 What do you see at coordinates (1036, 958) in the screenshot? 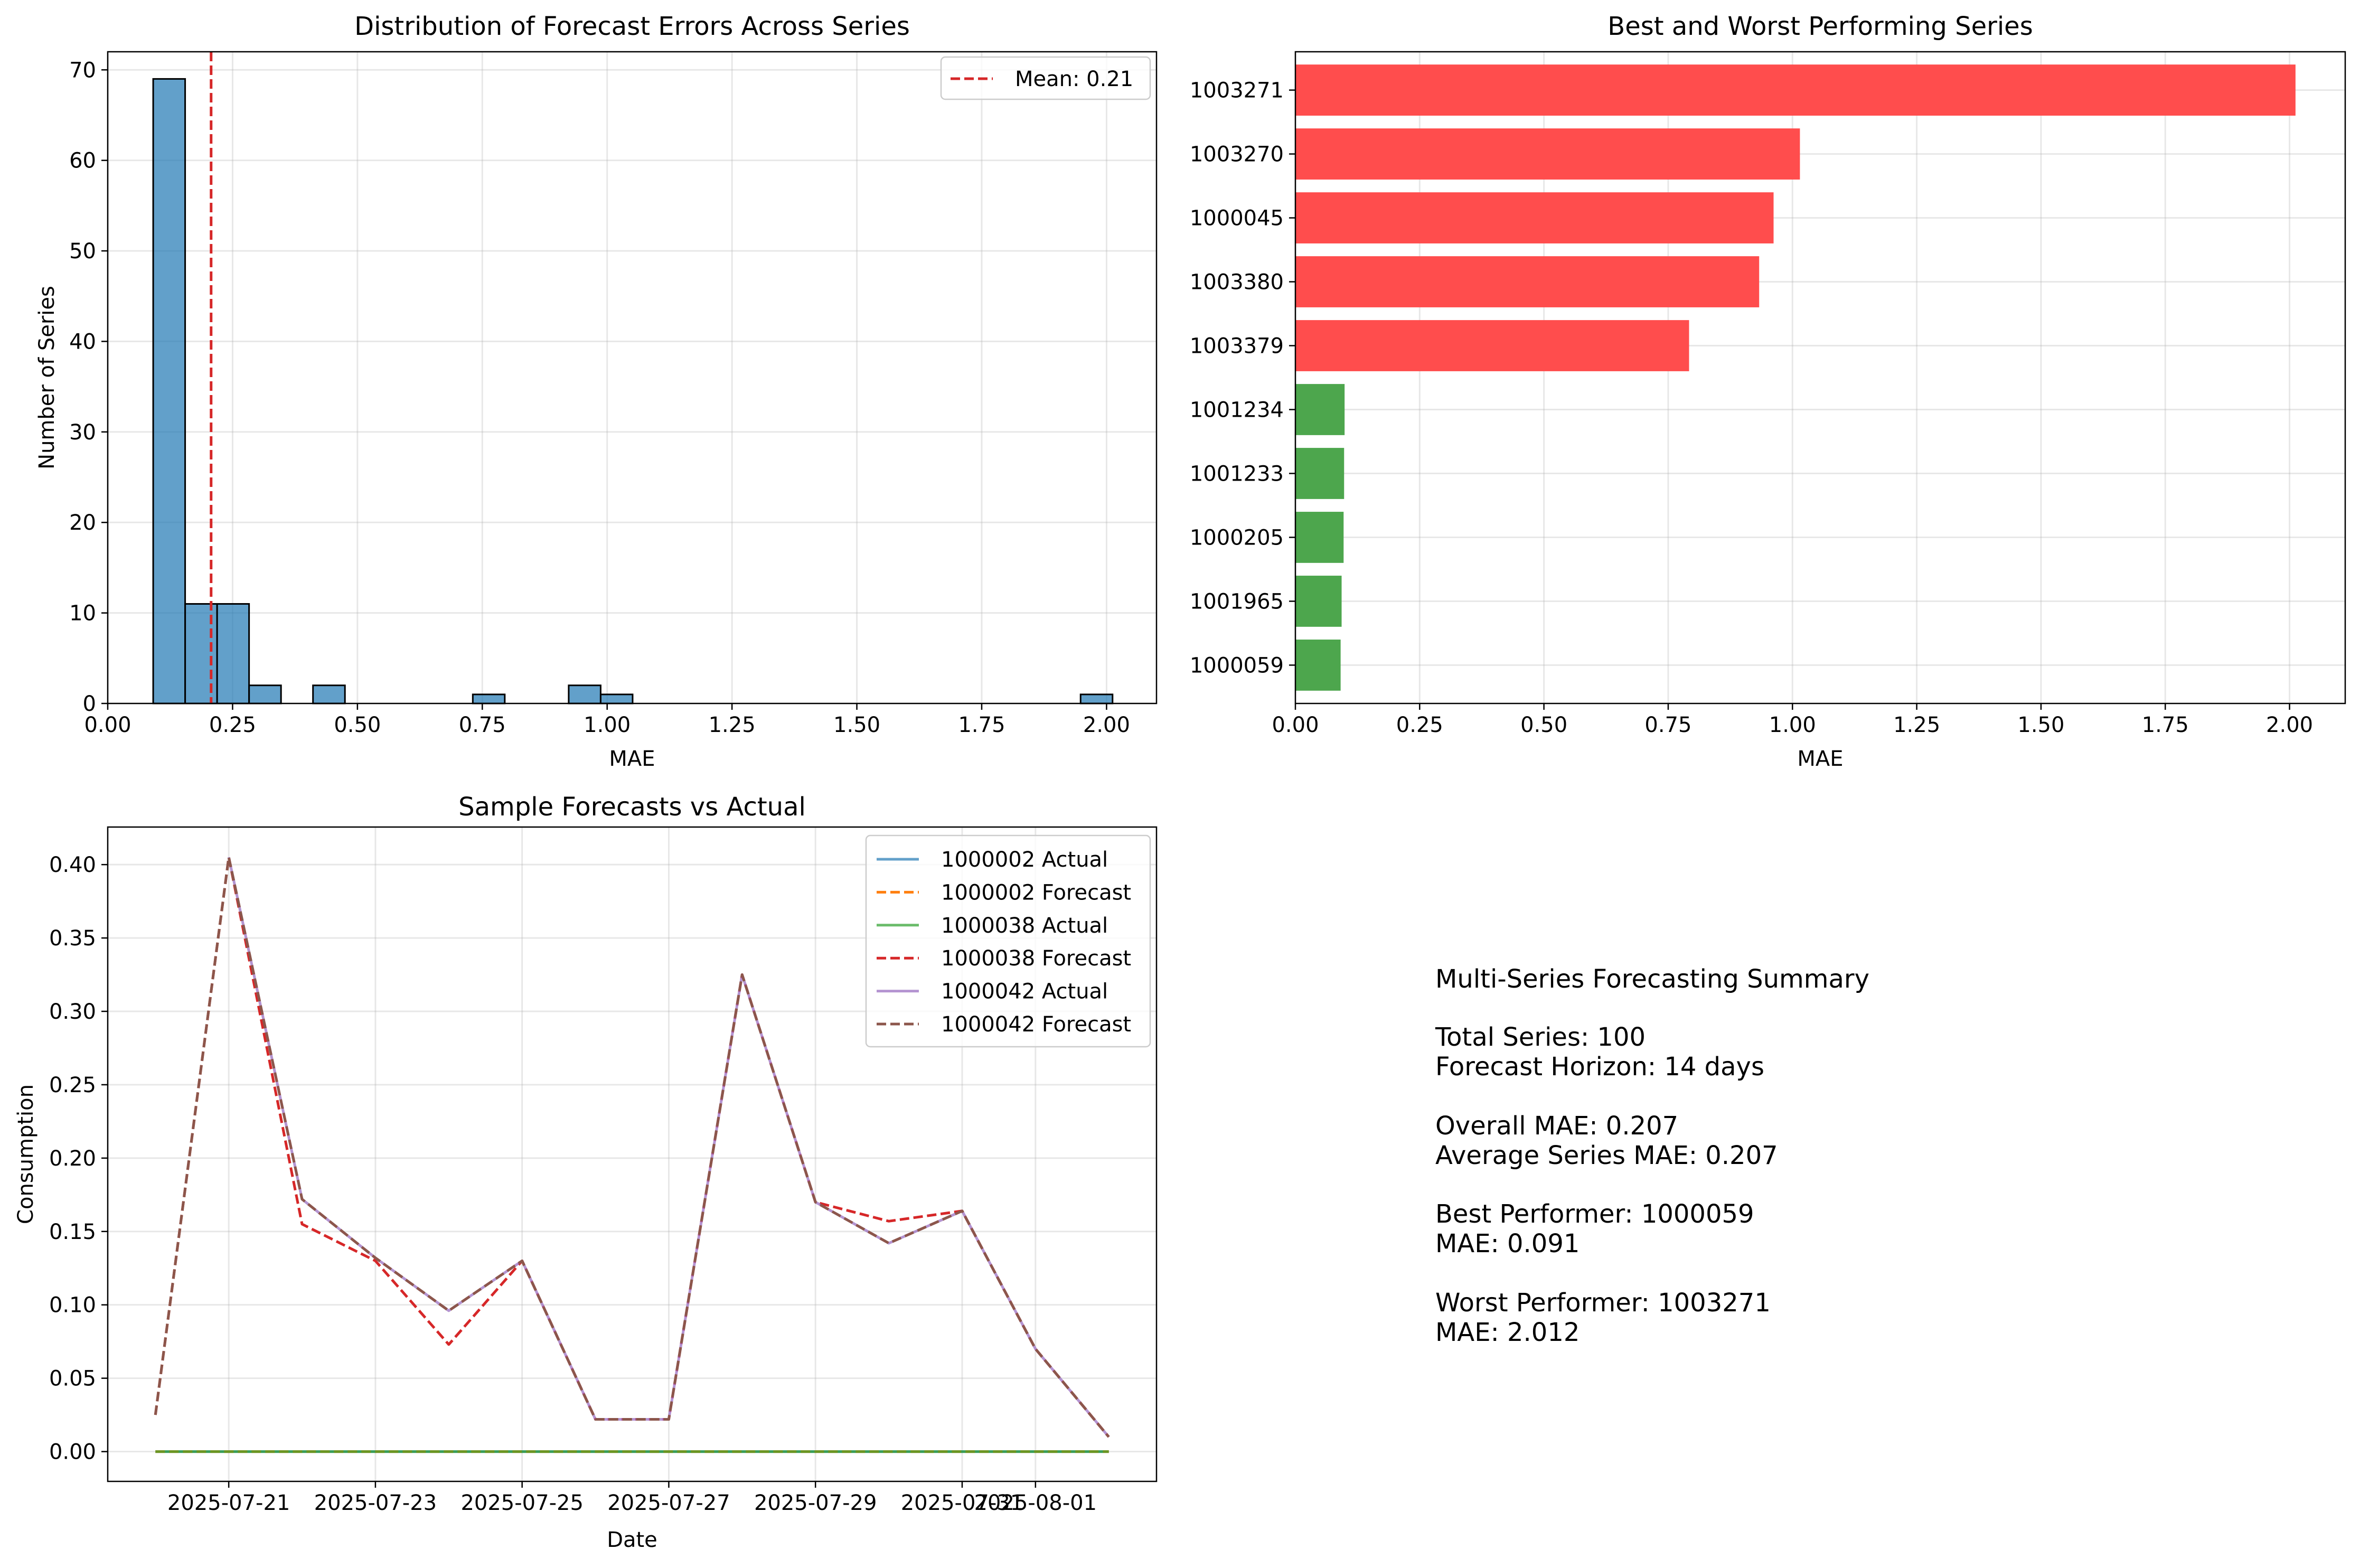
I see `legend-label: 1000038 Forecast` at bounding box center [1036, 958].